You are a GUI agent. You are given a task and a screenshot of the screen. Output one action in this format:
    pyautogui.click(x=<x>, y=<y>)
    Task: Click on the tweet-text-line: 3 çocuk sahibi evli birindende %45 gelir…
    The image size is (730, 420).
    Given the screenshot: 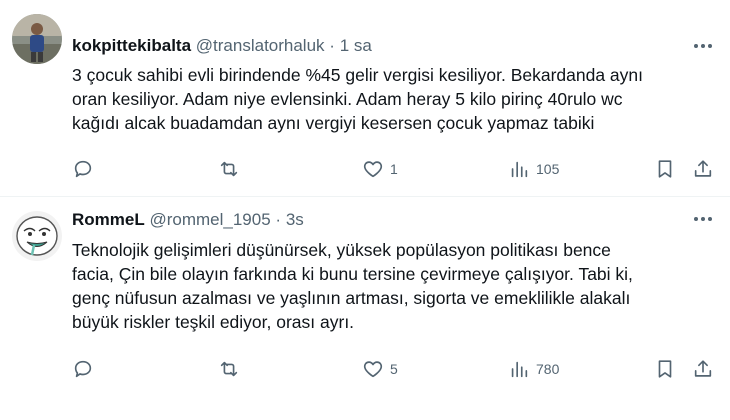 What is the action you would take?
    pyautogui.click(x=358, y=75)
    